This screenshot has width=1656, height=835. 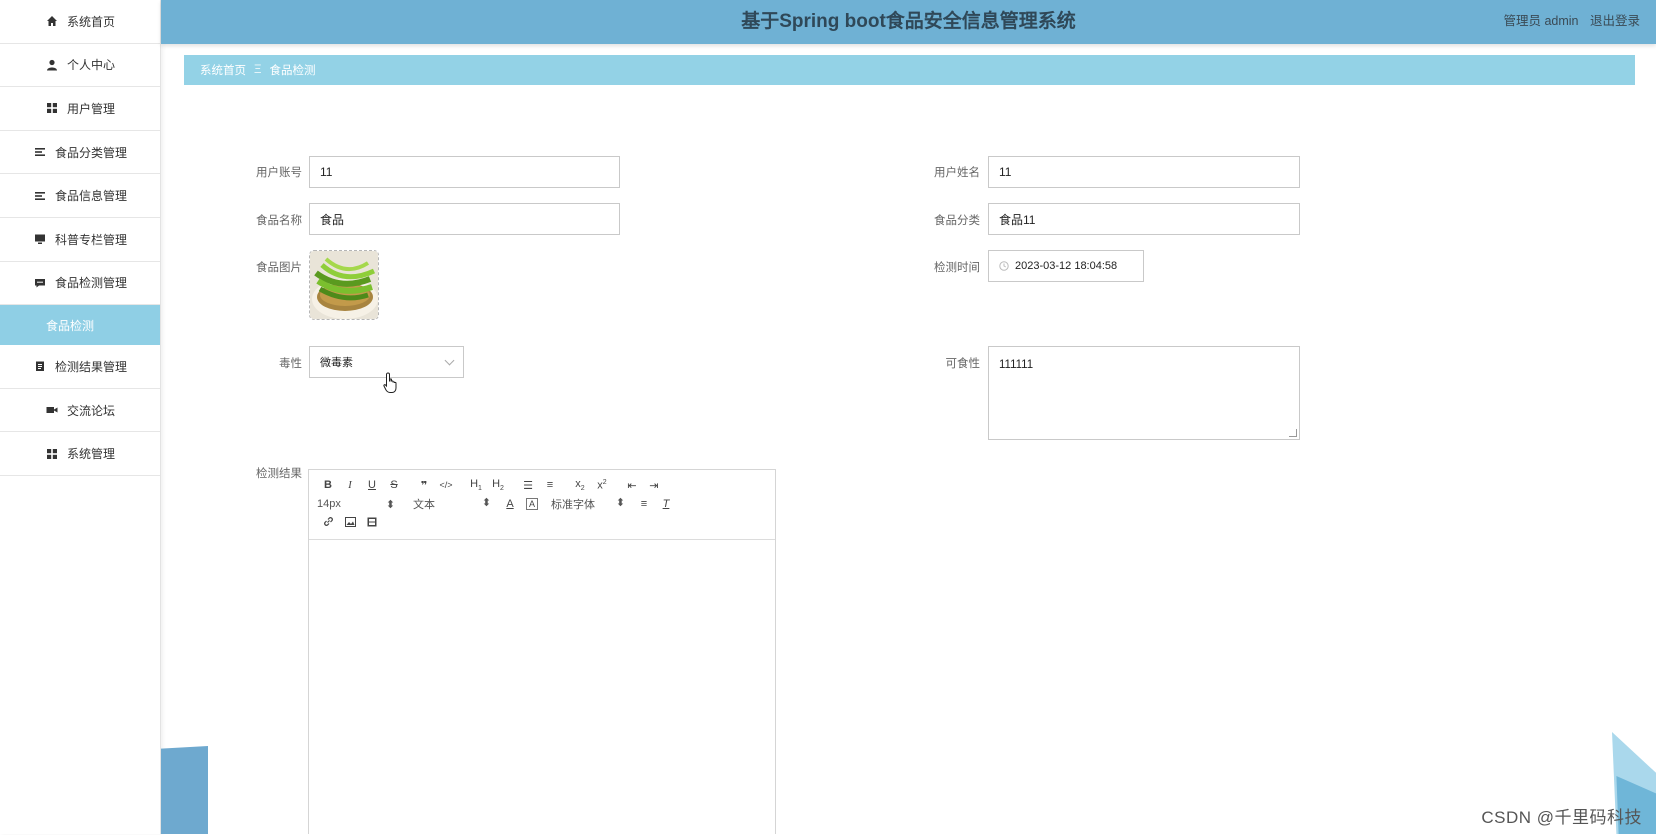 What do you see at coordinates (356, 504) in the screenshot?
I see `font-size-select: 14px ⬍` at bounding box center [356, 504].